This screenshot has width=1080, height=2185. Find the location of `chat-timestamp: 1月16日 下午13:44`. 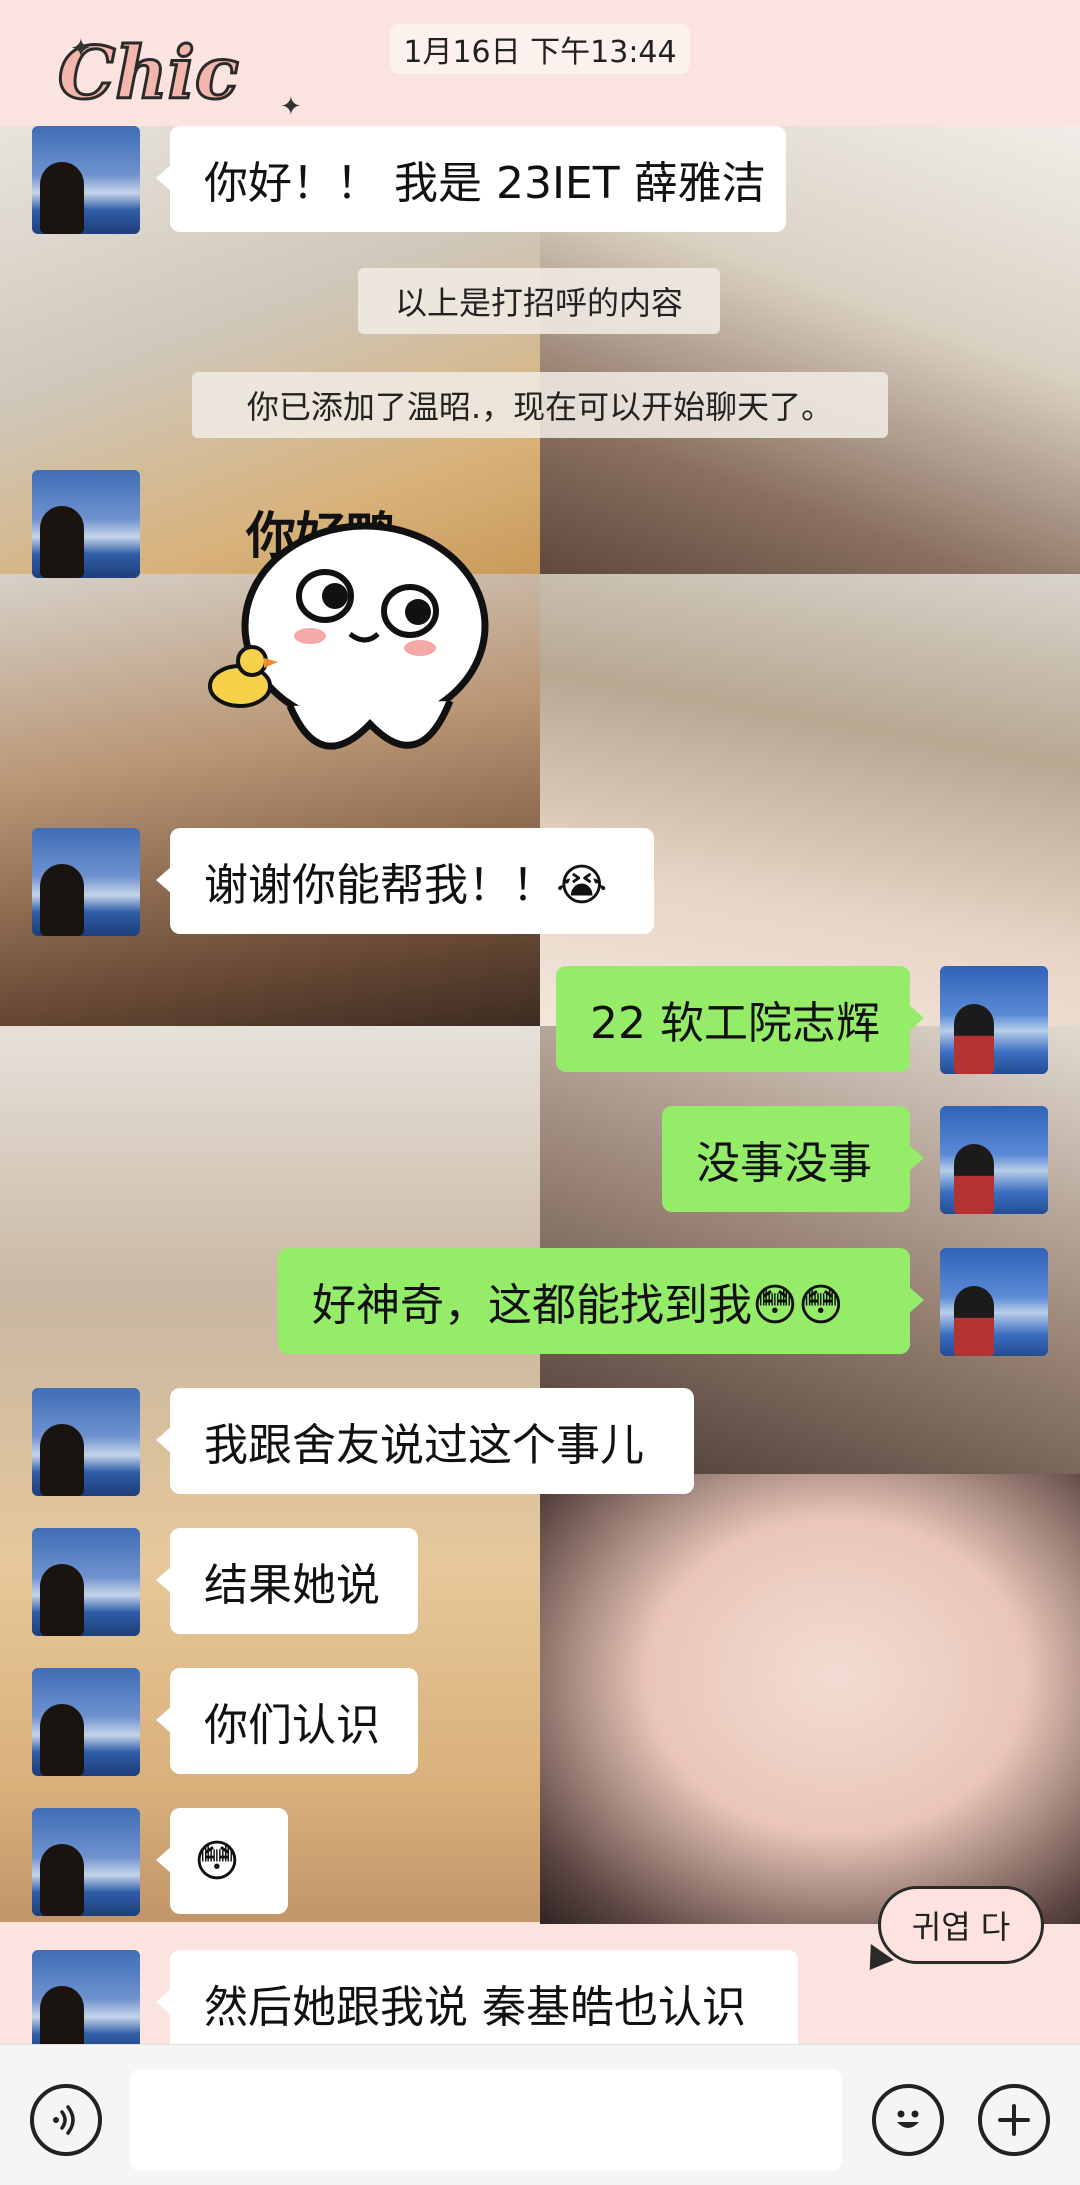

chat-timestamp: 1月16日 下午13:44 is located at coordinates (540, 49).